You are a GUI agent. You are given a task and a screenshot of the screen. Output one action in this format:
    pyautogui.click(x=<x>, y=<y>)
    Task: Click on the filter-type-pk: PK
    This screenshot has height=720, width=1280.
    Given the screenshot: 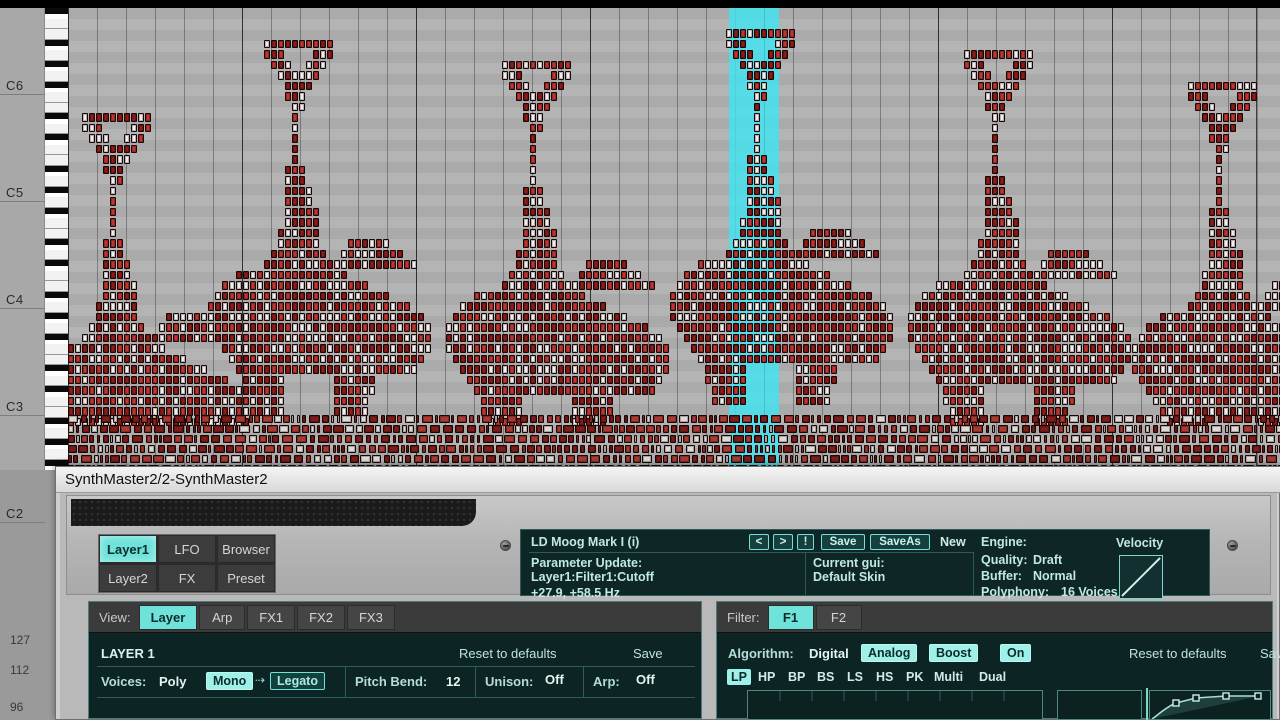 What is the action you would take?
    pyautogui.click(x=914, y=677)
    